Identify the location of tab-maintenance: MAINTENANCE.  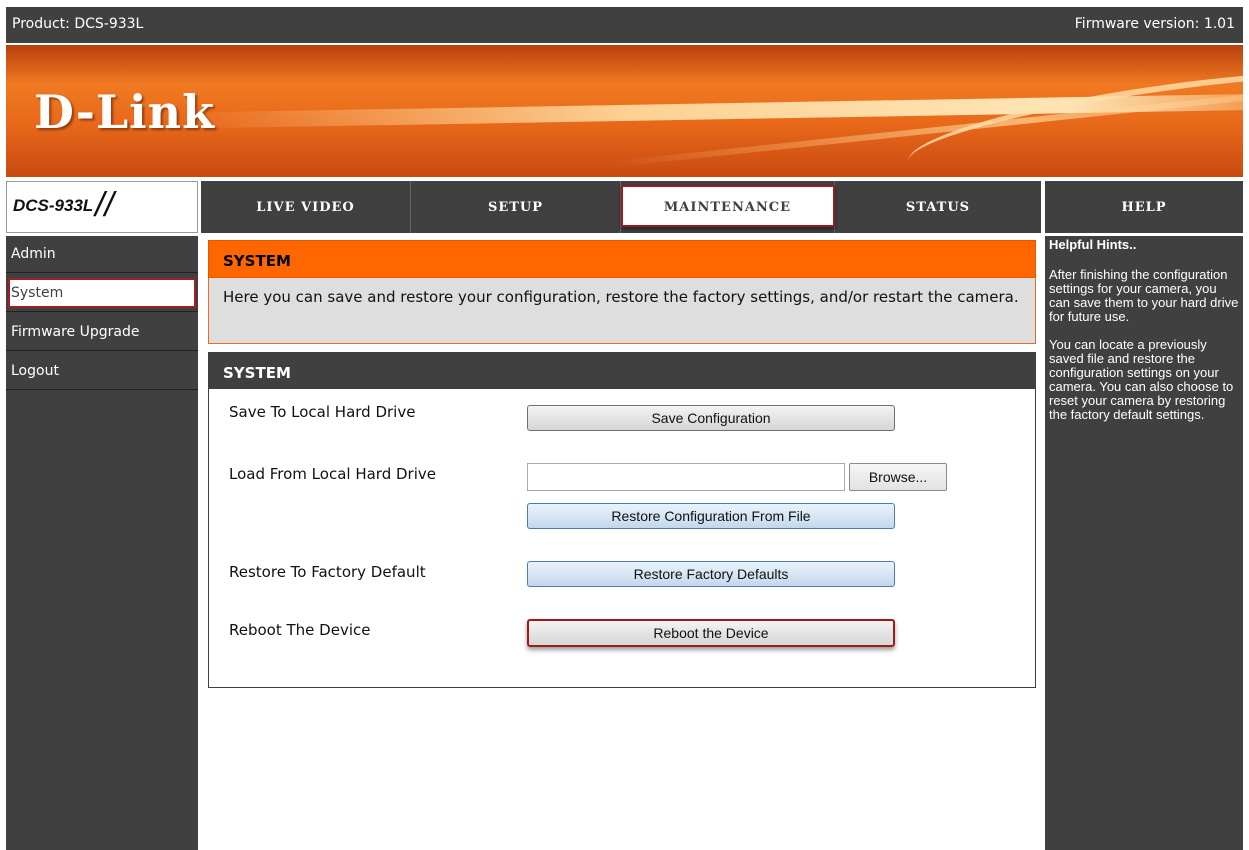
(728, 207).